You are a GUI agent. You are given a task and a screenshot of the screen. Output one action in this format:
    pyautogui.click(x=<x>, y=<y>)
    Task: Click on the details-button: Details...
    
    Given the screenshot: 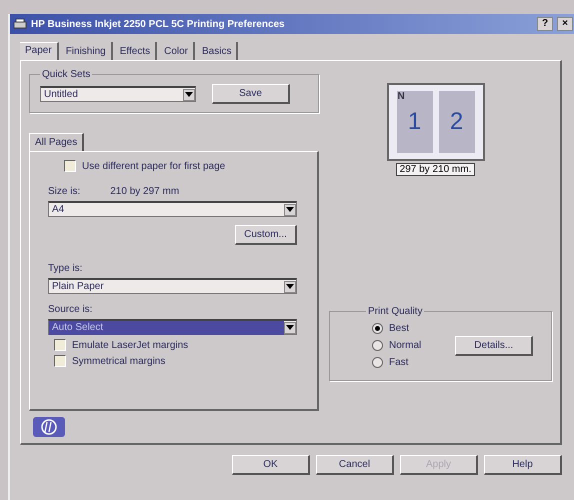 What is the action you would take?
    pyautogui.click(x=494, y=346)
    